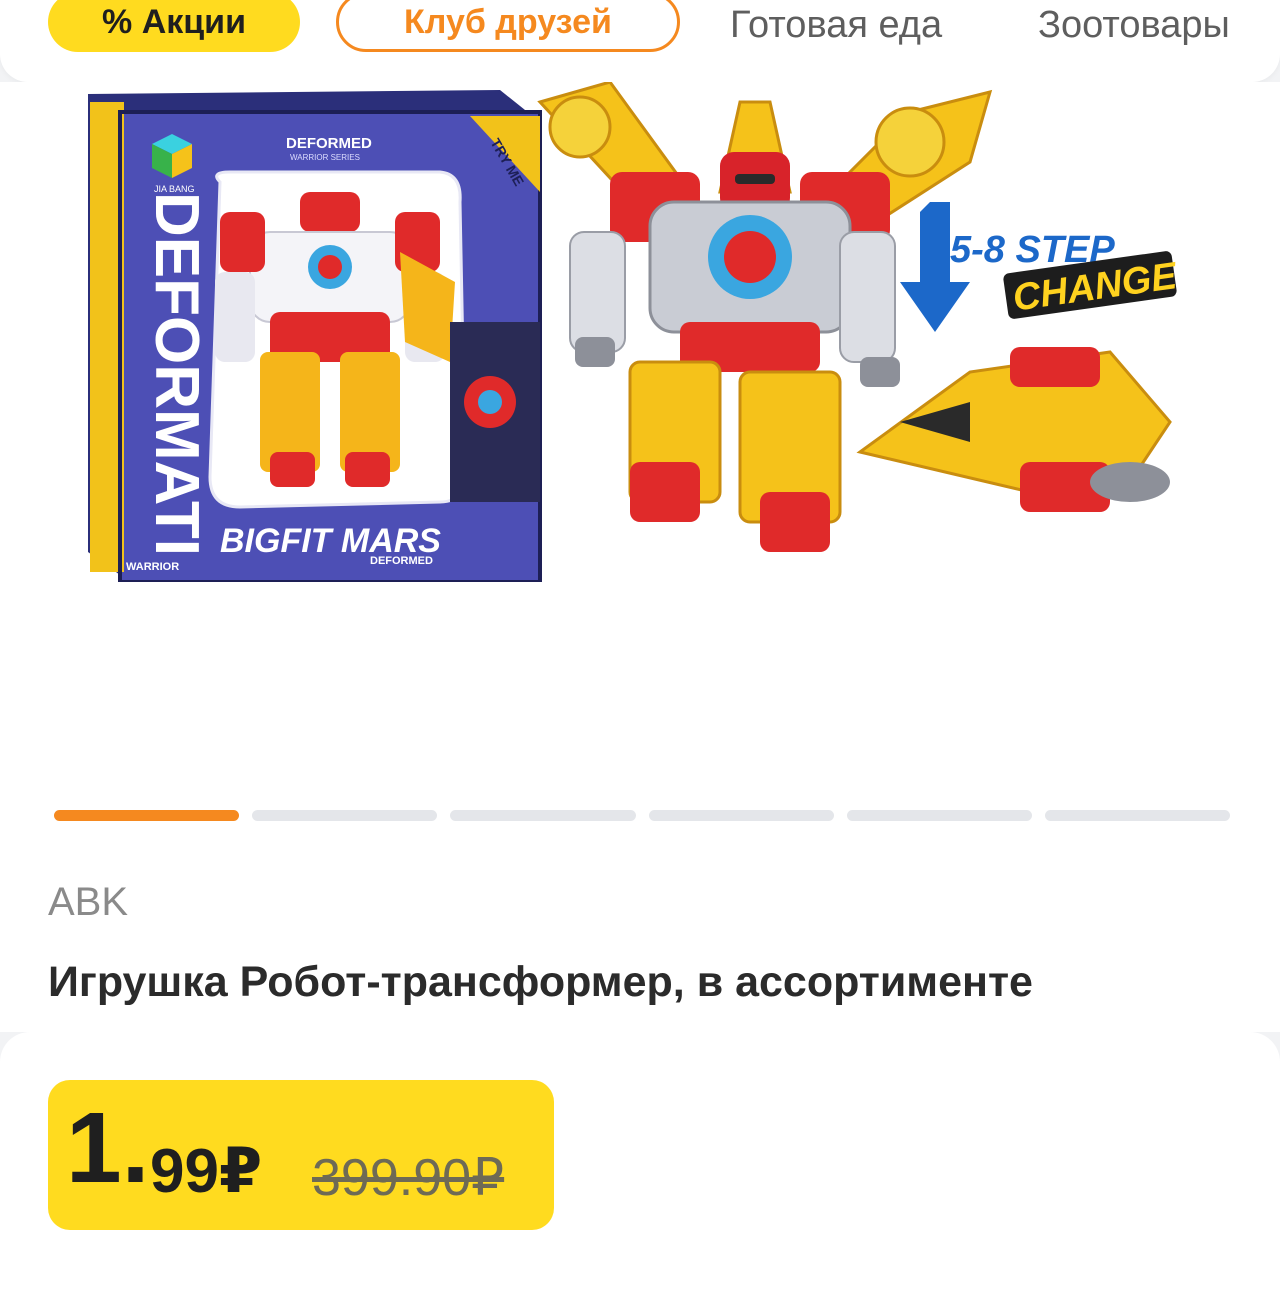 Image resolution: width=1280 pixels, height=1292 pixels. What do you see at coordinates (765, 317) in the screenshot?
I see `robot-figure` at bounding box center [765, 317].